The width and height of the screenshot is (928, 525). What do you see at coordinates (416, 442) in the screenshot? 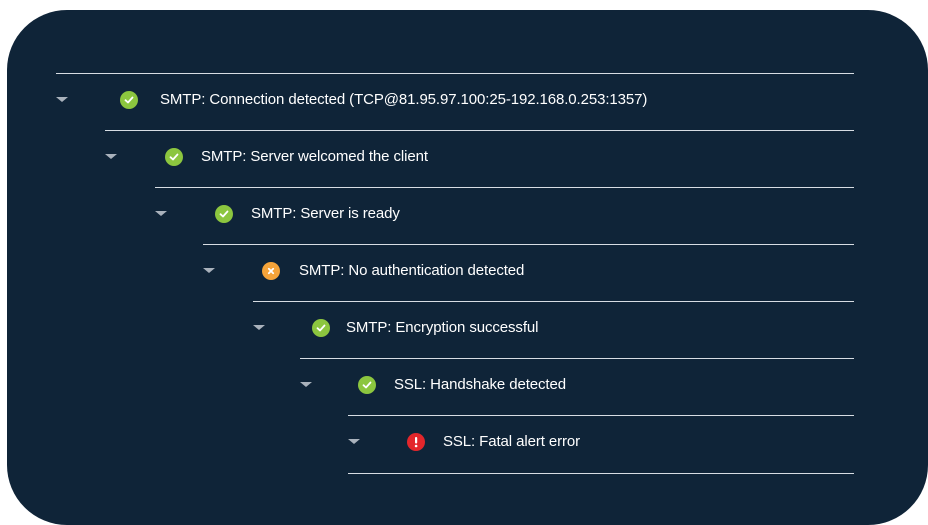
I see `exclamation-circle-icon` at bounding box center [416, 442].